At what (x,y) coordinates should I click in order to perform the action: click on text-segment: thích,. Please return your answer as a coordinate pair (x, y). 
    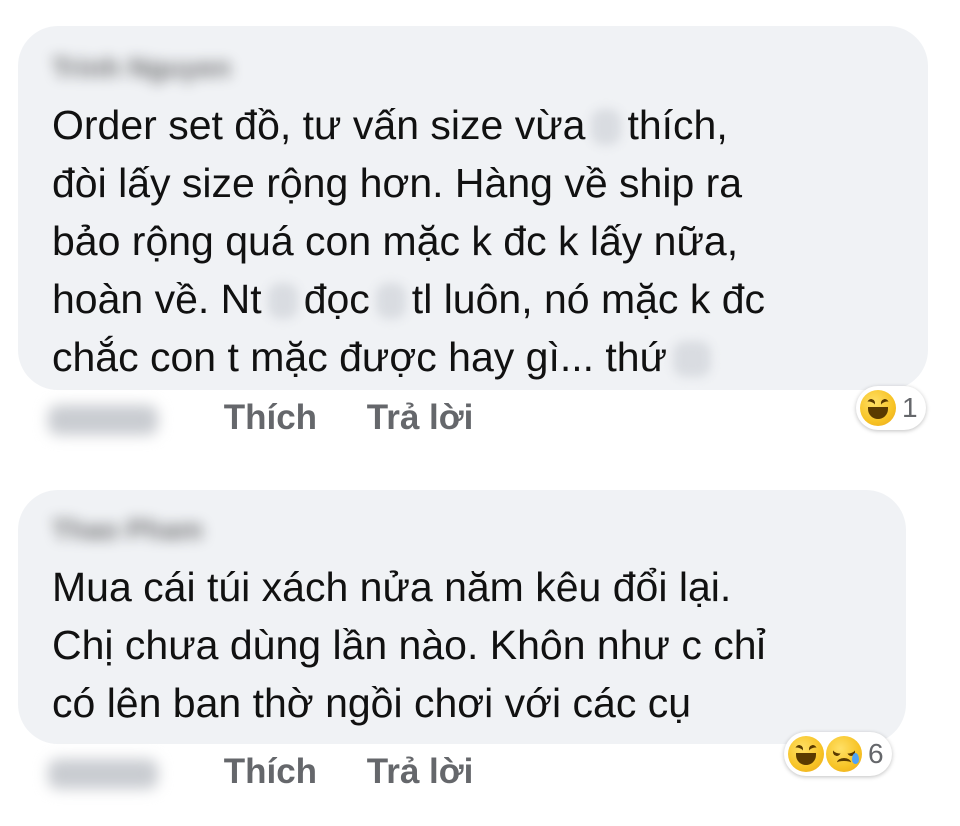
    Looking at the image, I should click on (677, 125).